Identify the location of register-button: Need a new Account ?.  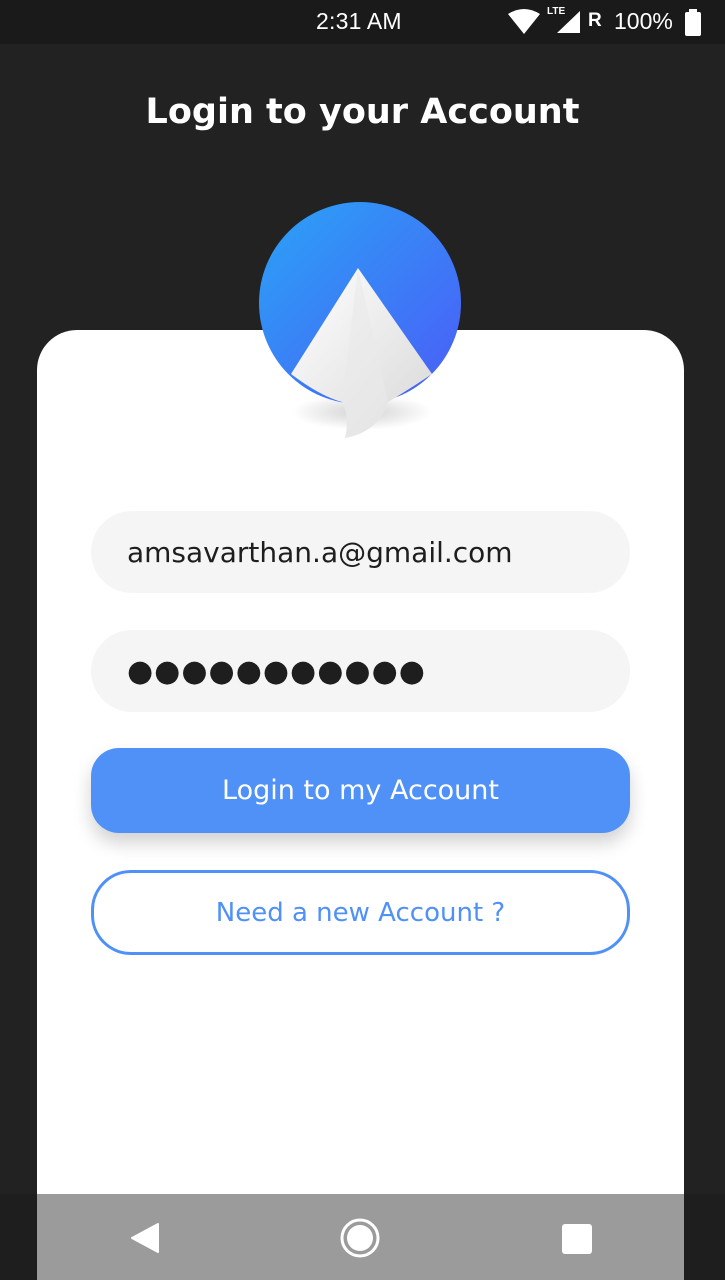
(360, 912).